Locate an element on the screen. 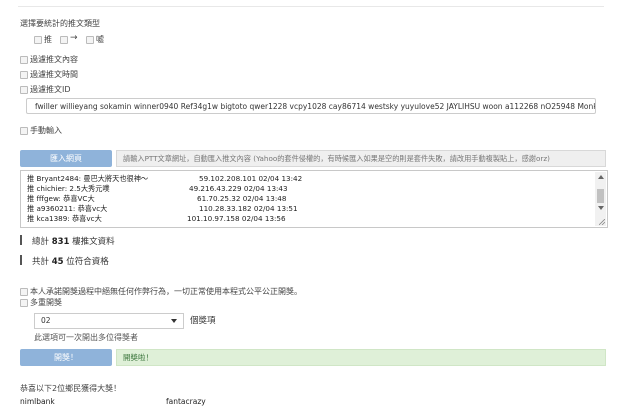 Image resolution: width=640 pixels, height=416 pixels. multi-prize-checkbox is located at coordinates (24, 303).